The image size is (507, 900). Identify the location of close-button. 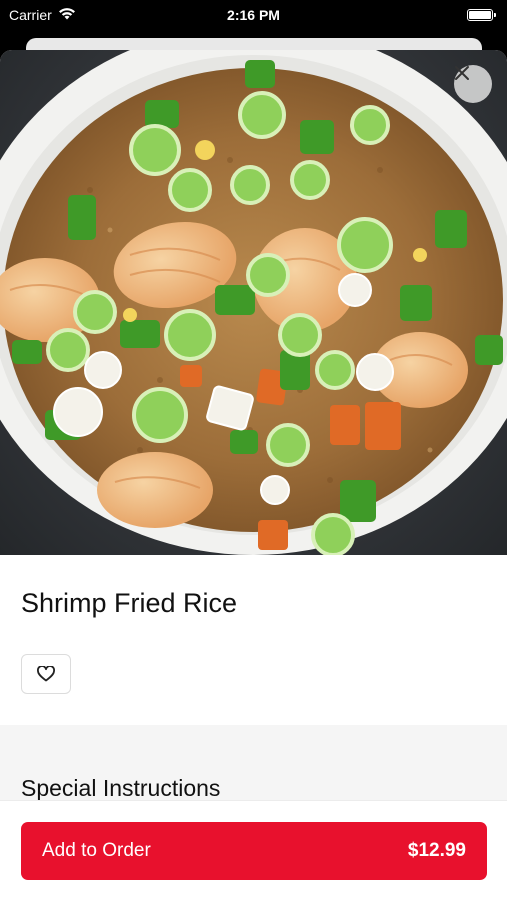
(473, 84).